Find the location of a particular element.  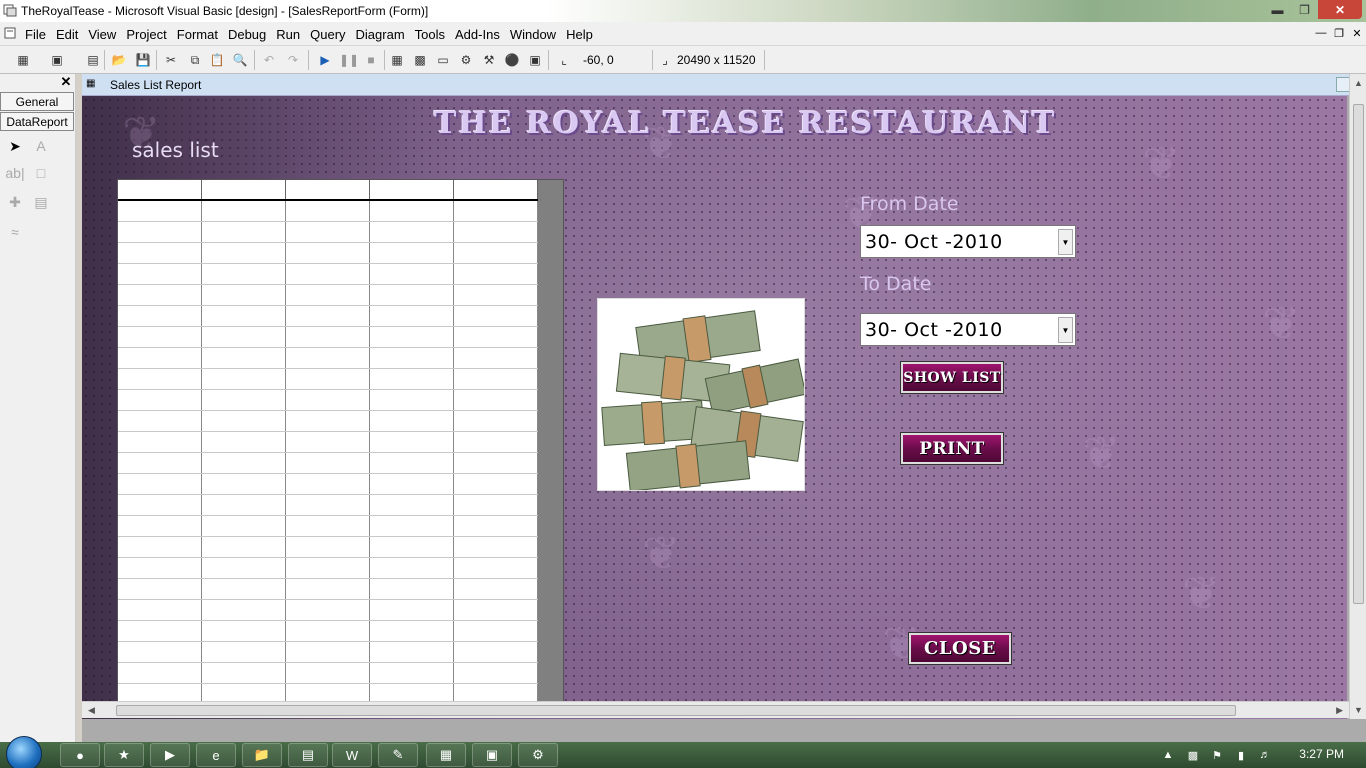

cut-icon: ✂ is located at coordinates (171, 60).